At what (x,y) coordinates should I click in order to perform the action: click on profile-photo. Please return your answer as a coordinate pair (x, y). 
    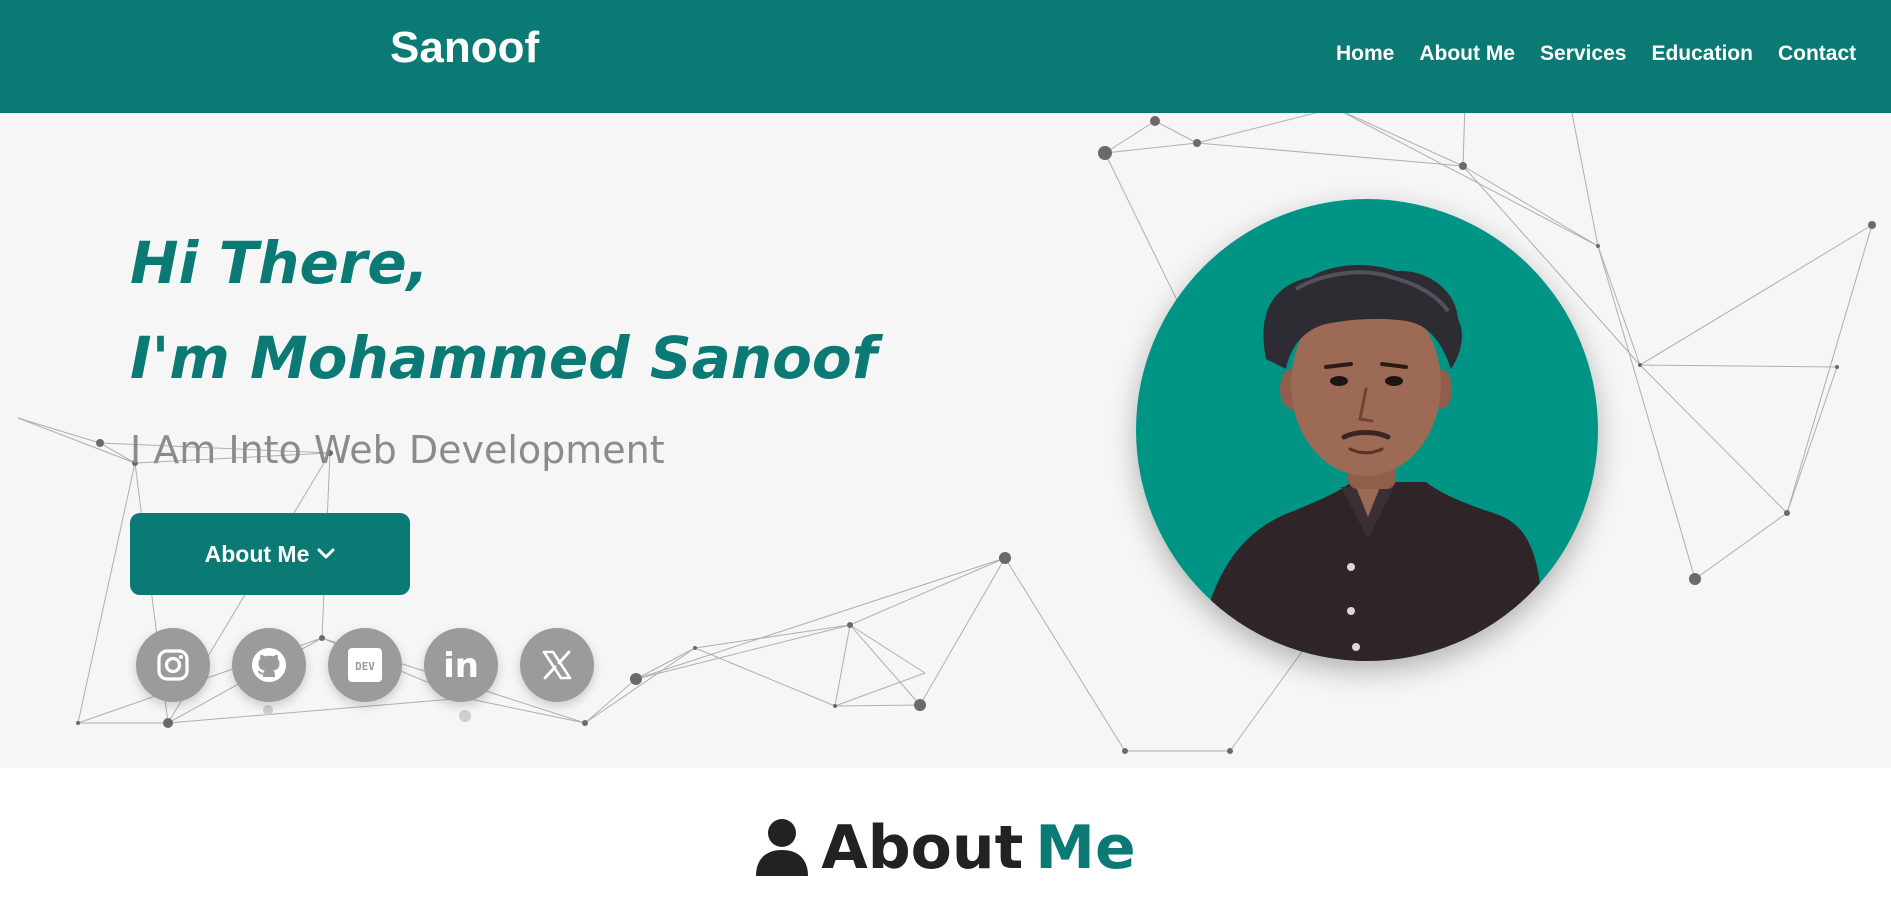
    Looking at the image, I should click on (1367, 430).